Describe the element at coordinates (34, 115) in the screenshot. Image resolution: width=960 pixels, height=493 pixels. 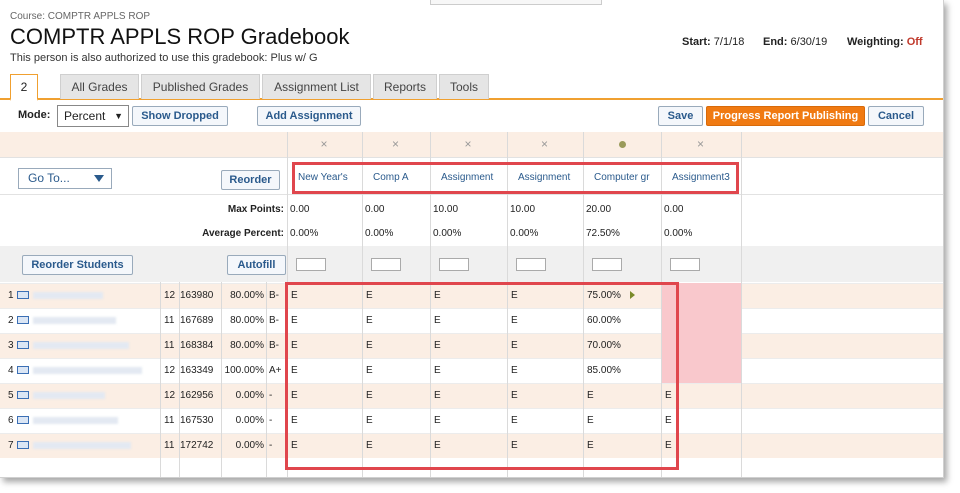
I see `mode-label: Mode:` at that location.